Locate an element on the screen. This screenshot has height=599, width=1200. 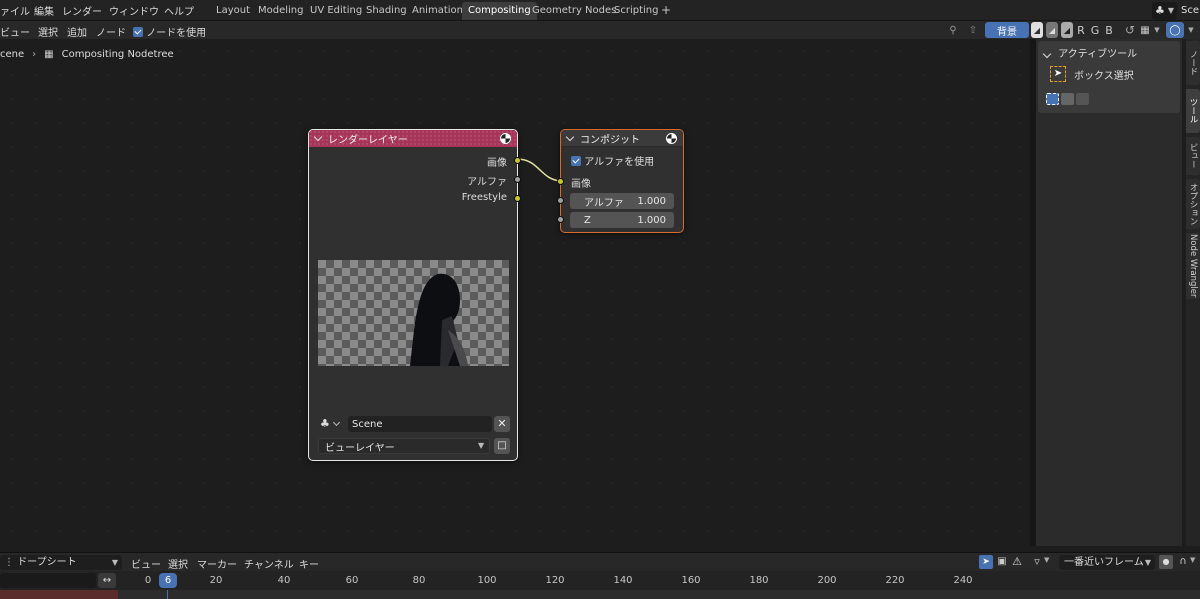
channel-r-button: R is located at coordinates (1081, 30).